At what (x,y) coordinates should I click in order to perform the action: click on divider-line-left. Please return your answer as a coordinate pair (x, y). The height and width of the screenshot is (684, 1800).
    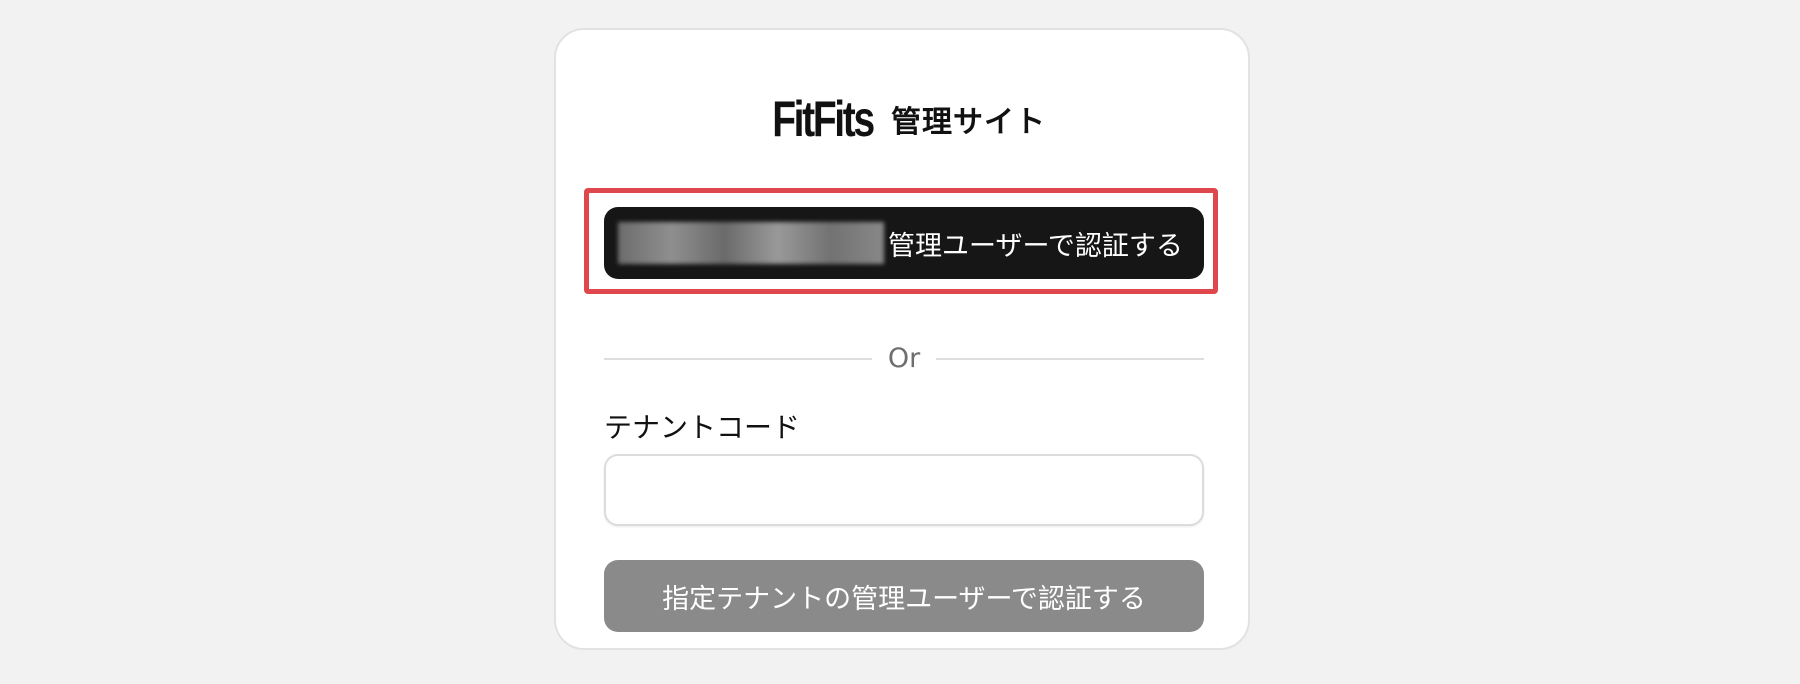
    Looking at the image, I should click on (738, 358).